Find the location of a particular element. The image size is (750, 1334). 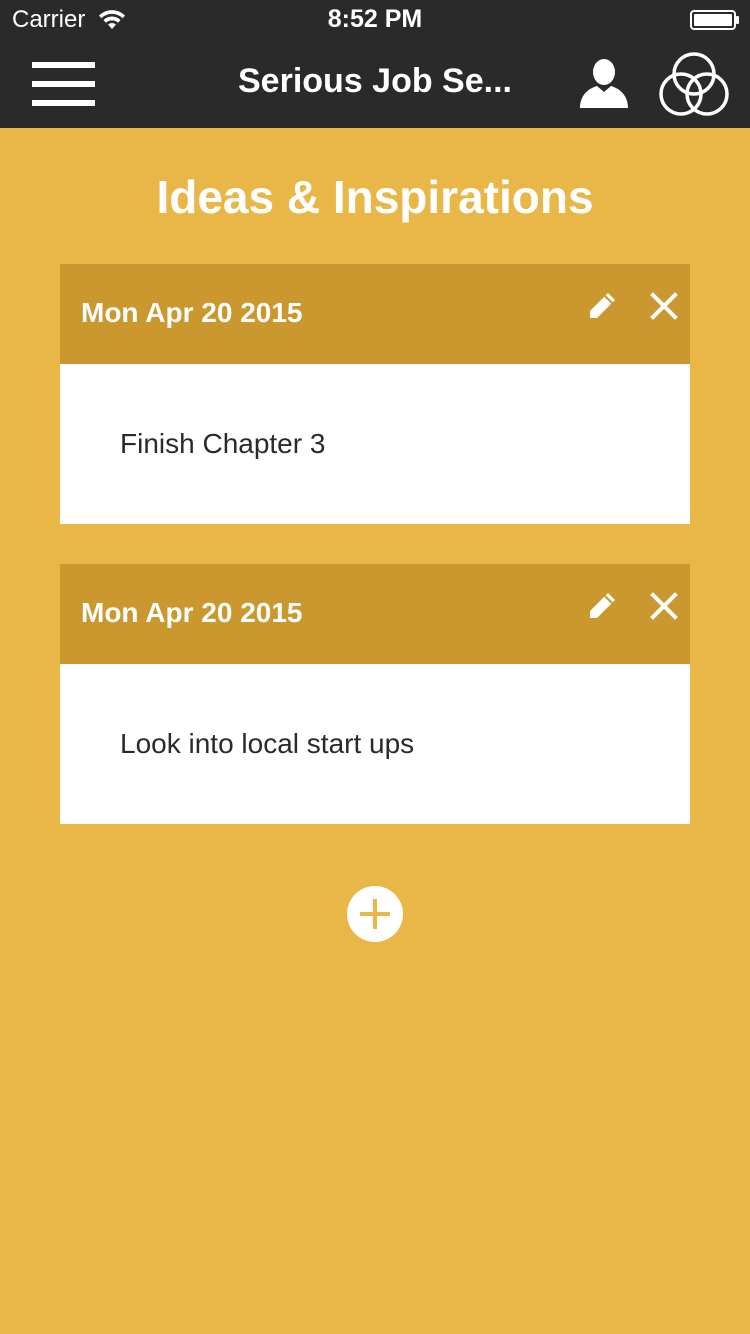

note-card-body: Look into local start ups is located at coordinates (375, 744).